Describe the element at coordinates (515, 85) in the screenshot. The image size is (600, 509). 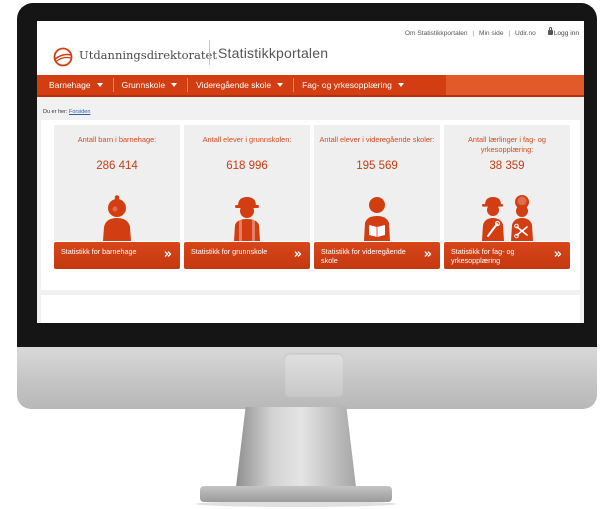
I see `nav-strip` at that location.